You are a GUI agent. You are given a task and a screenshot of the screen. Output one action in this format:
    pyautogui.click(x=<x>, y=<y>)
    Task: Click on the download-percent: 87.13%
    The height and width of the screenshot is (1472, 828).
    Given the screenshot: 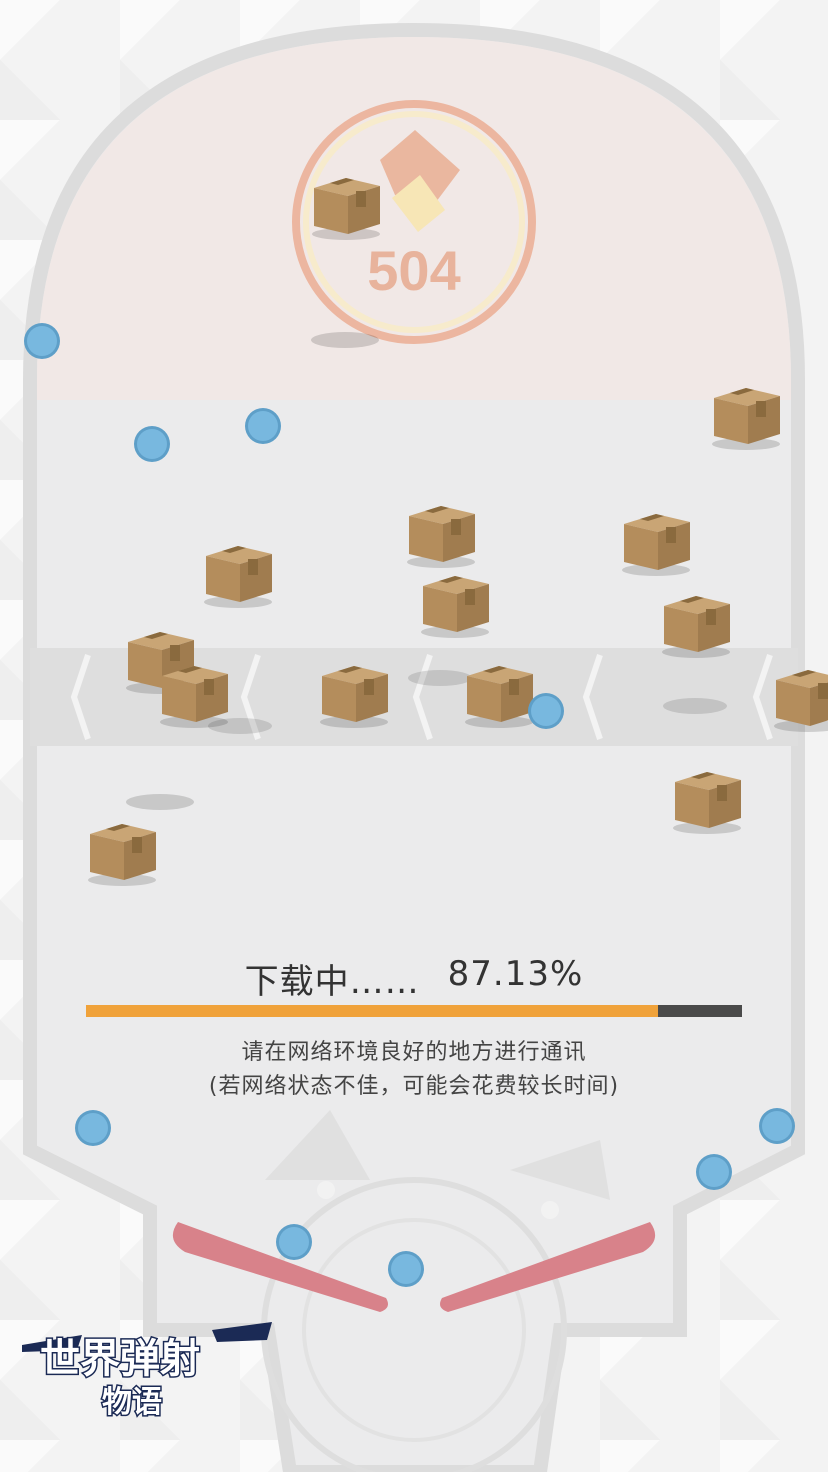 What is the action you would take?
    pyautogui.click(x=515, y=974)
    